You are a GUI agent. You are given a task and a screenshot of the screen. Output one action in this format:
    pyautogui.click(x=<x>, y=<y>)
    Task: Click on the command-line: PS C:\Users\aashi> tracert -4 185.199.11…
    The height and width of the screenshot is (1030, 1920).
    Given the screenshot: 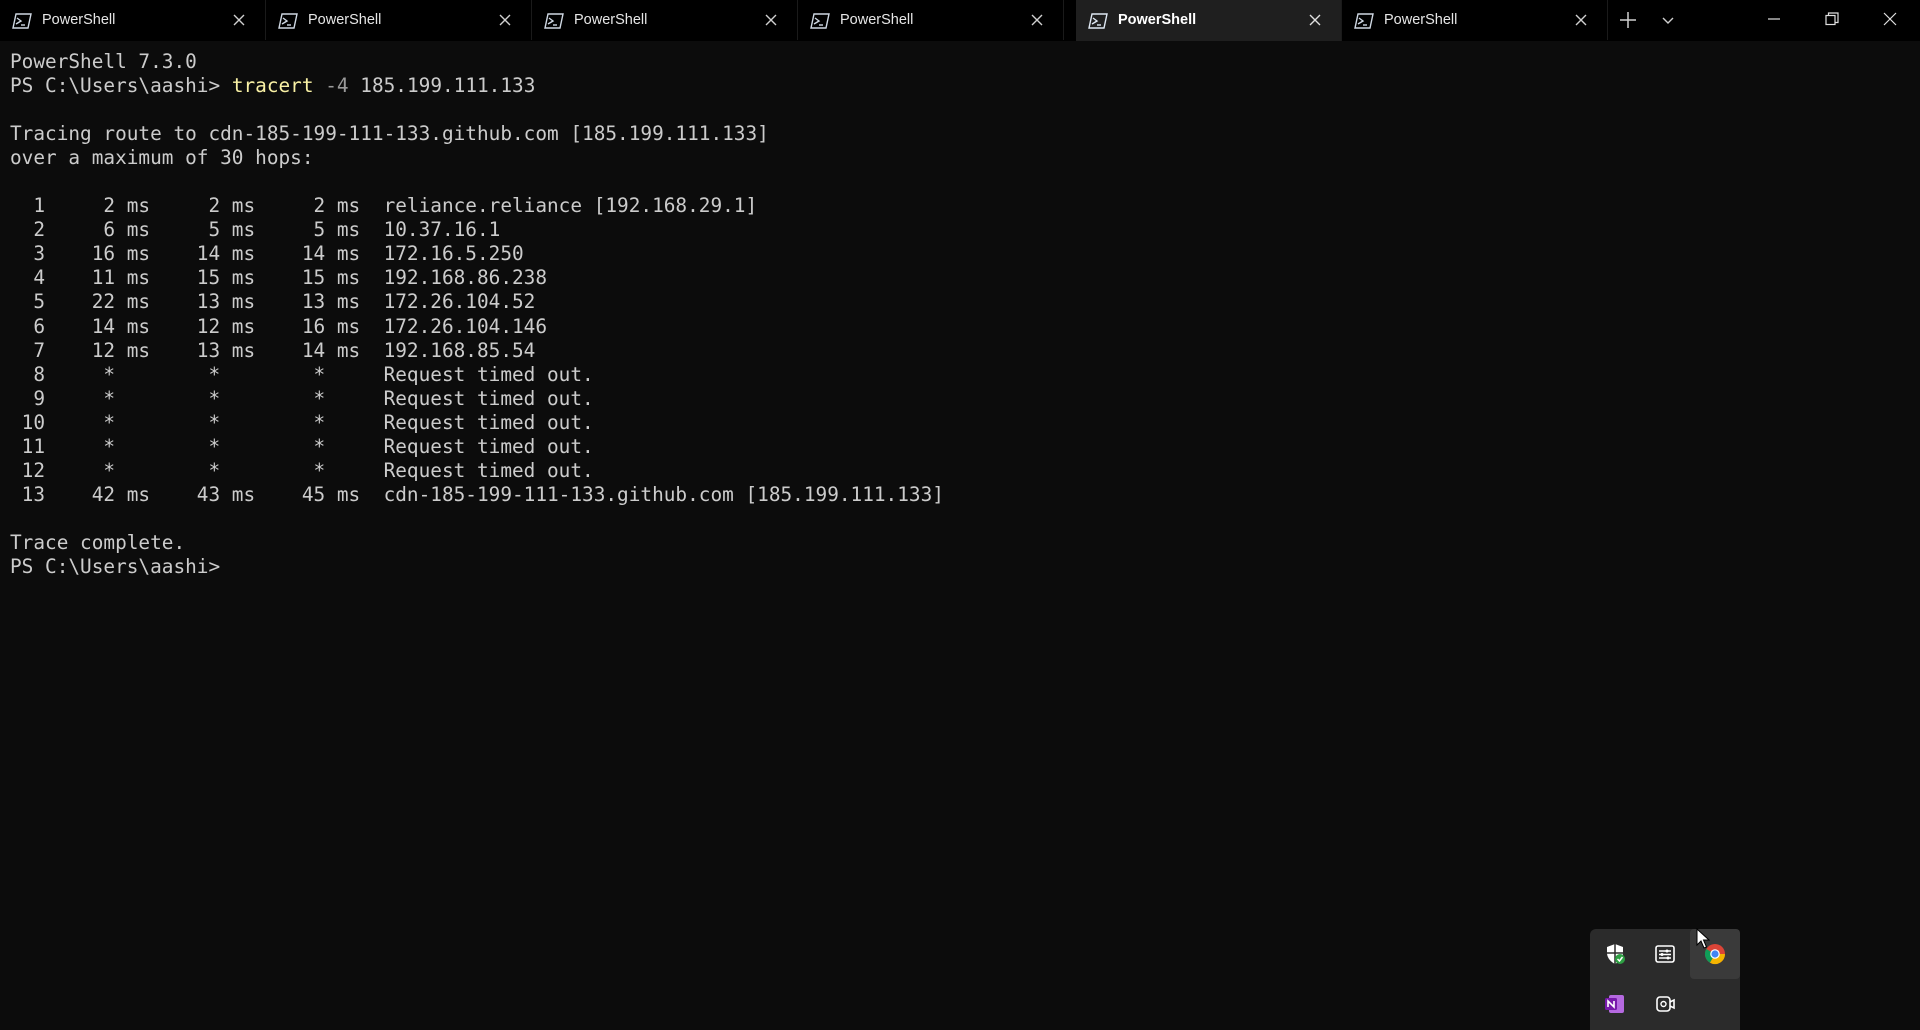 What is the action you would take?
    pyautogui.click(x=960, y=86)
    